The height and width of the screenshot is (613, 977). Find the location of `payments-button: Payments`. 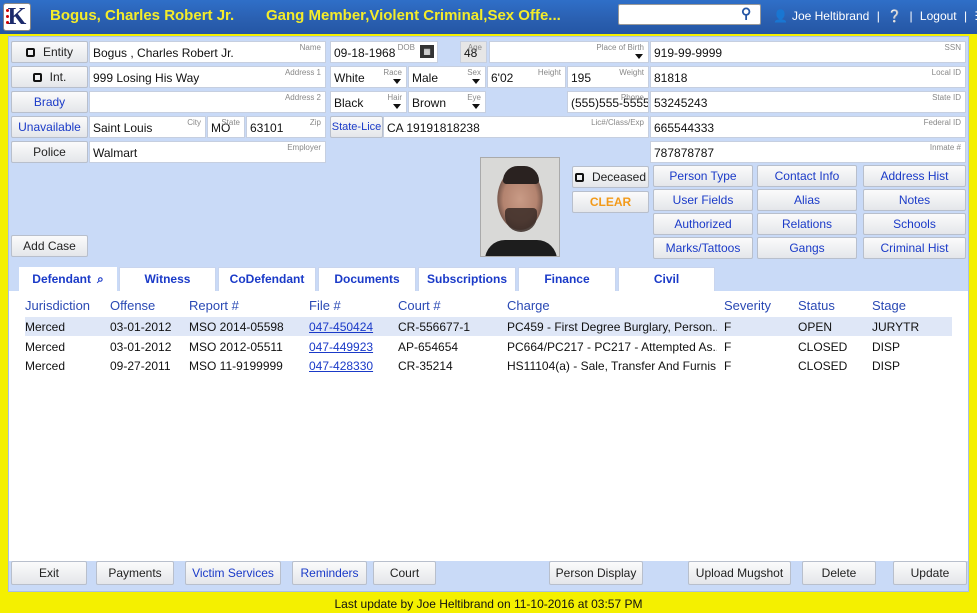

payments-button: Payments is located at coordinates (135, 573).